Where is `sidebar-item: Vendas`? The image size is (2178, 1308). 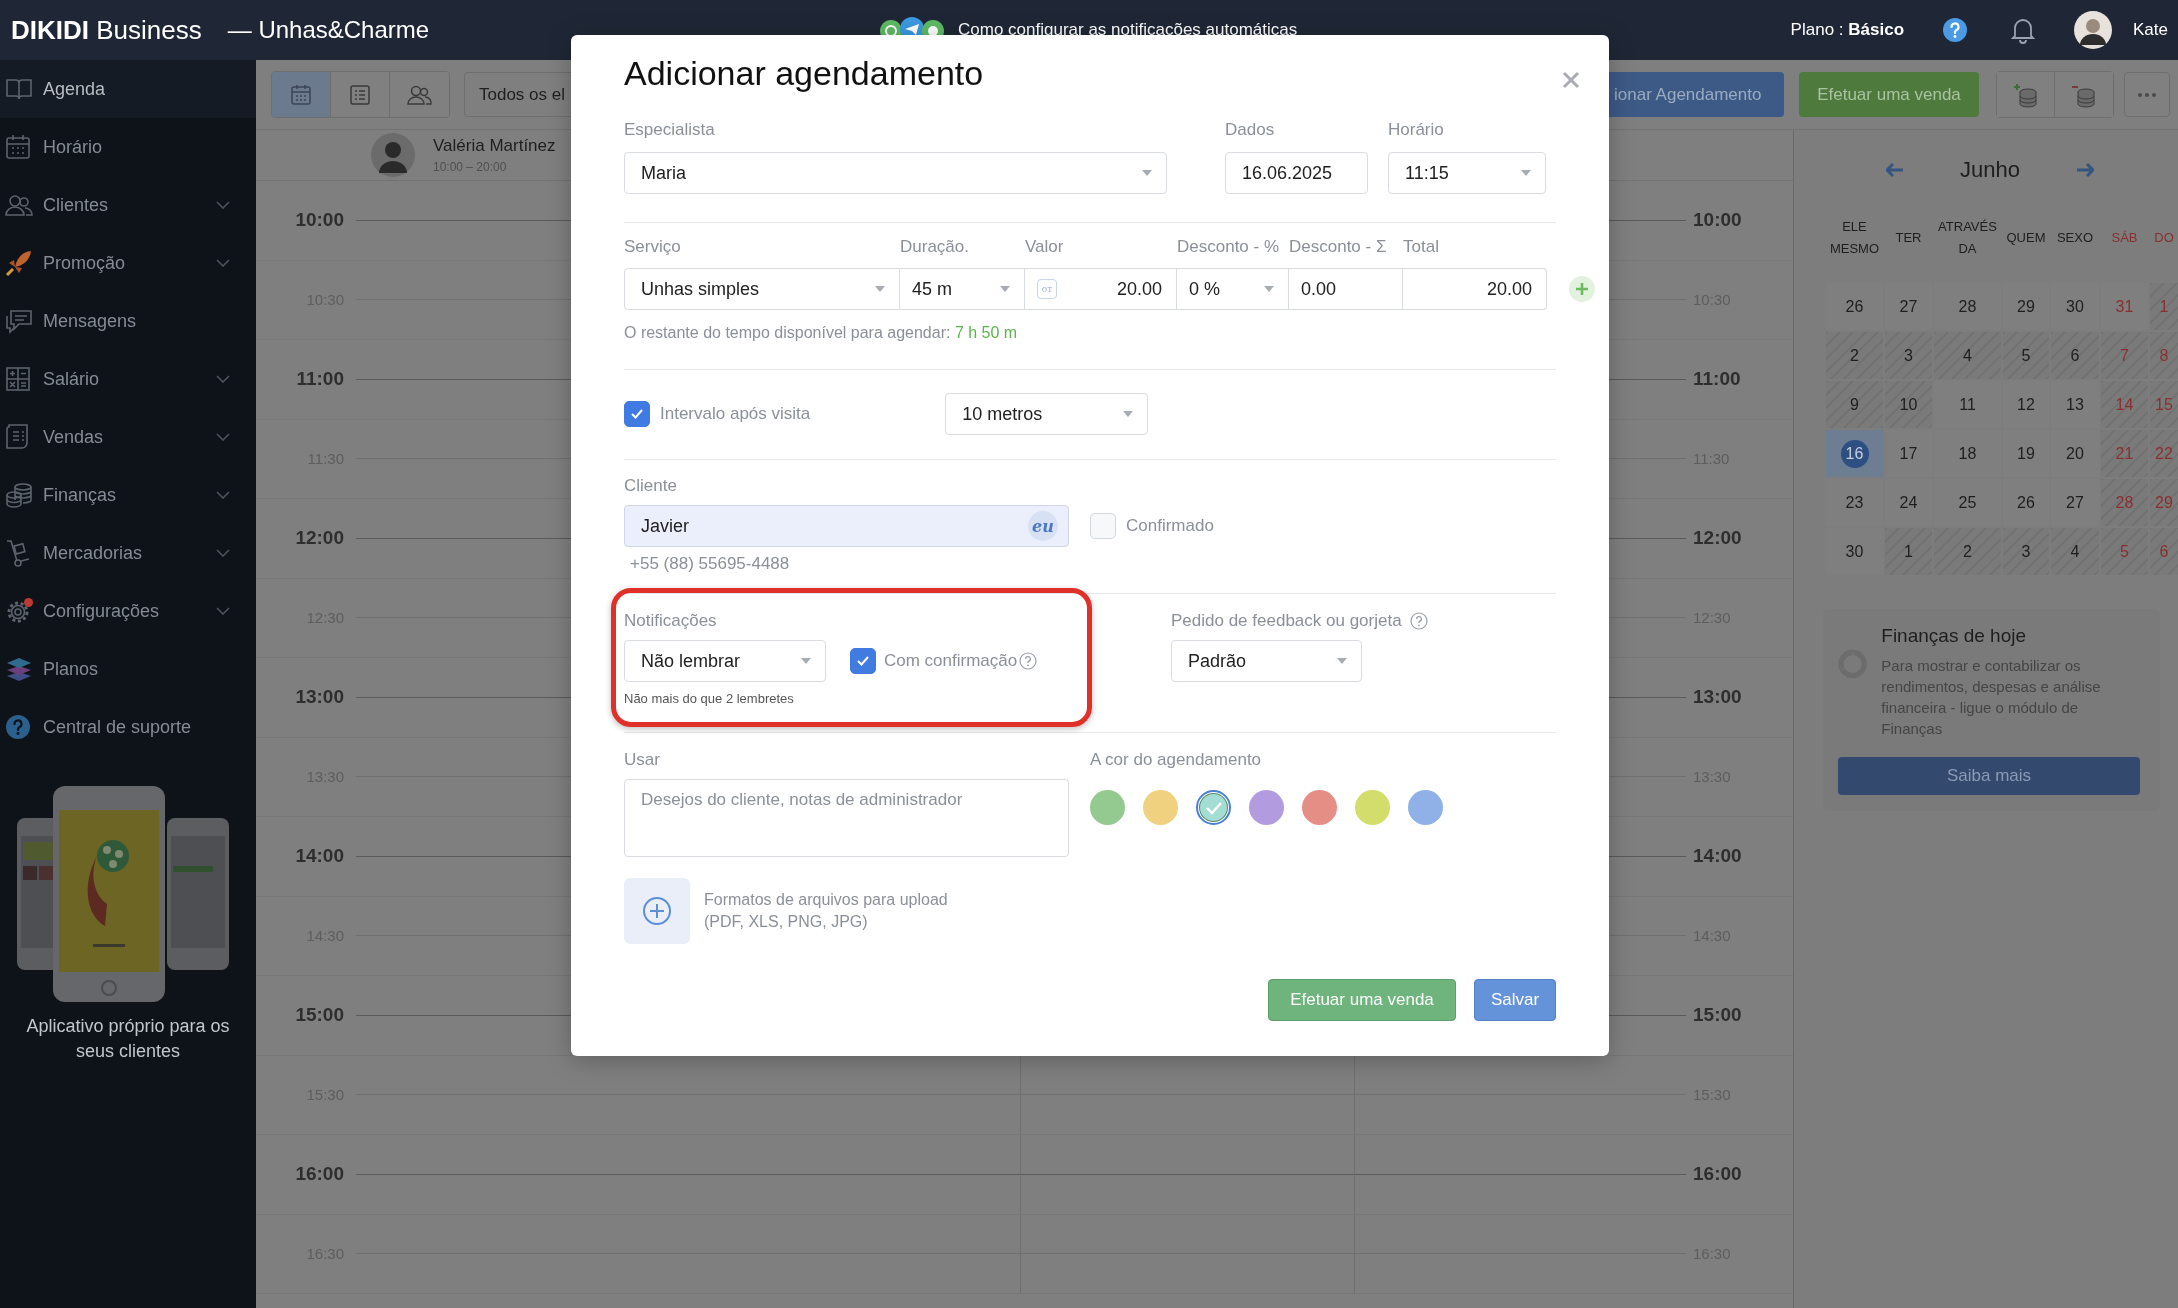 sidebar-item: Vendas is located at coordinates (128, 437).